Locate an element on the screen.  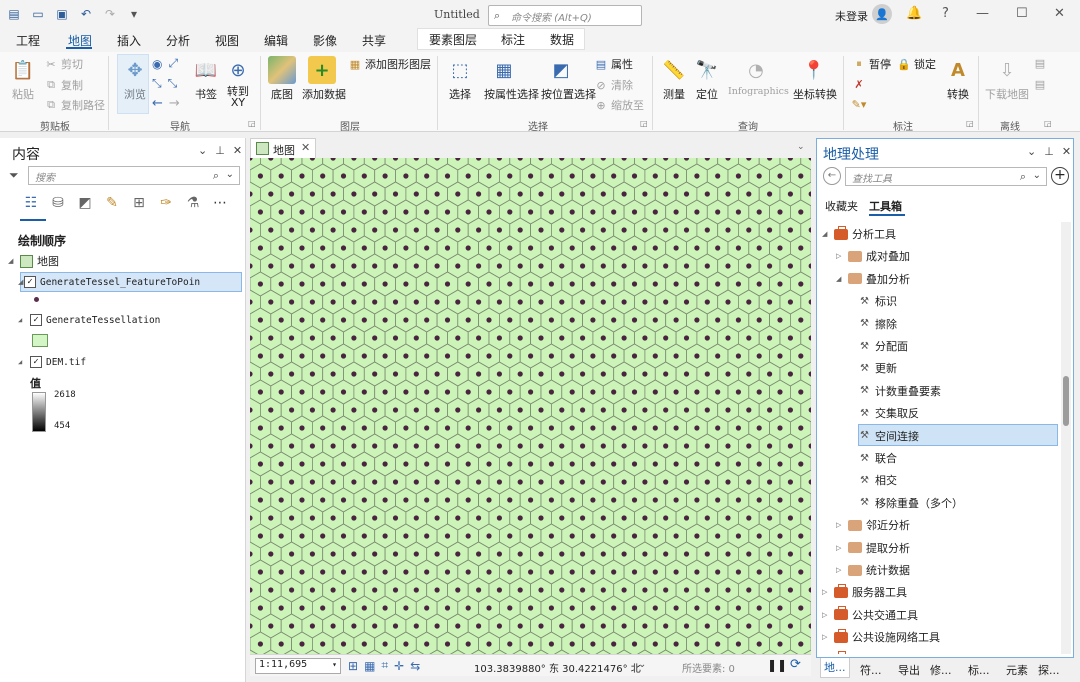
scale-selector: 1:11,695 ▾ is located at coordinates (298, 666).